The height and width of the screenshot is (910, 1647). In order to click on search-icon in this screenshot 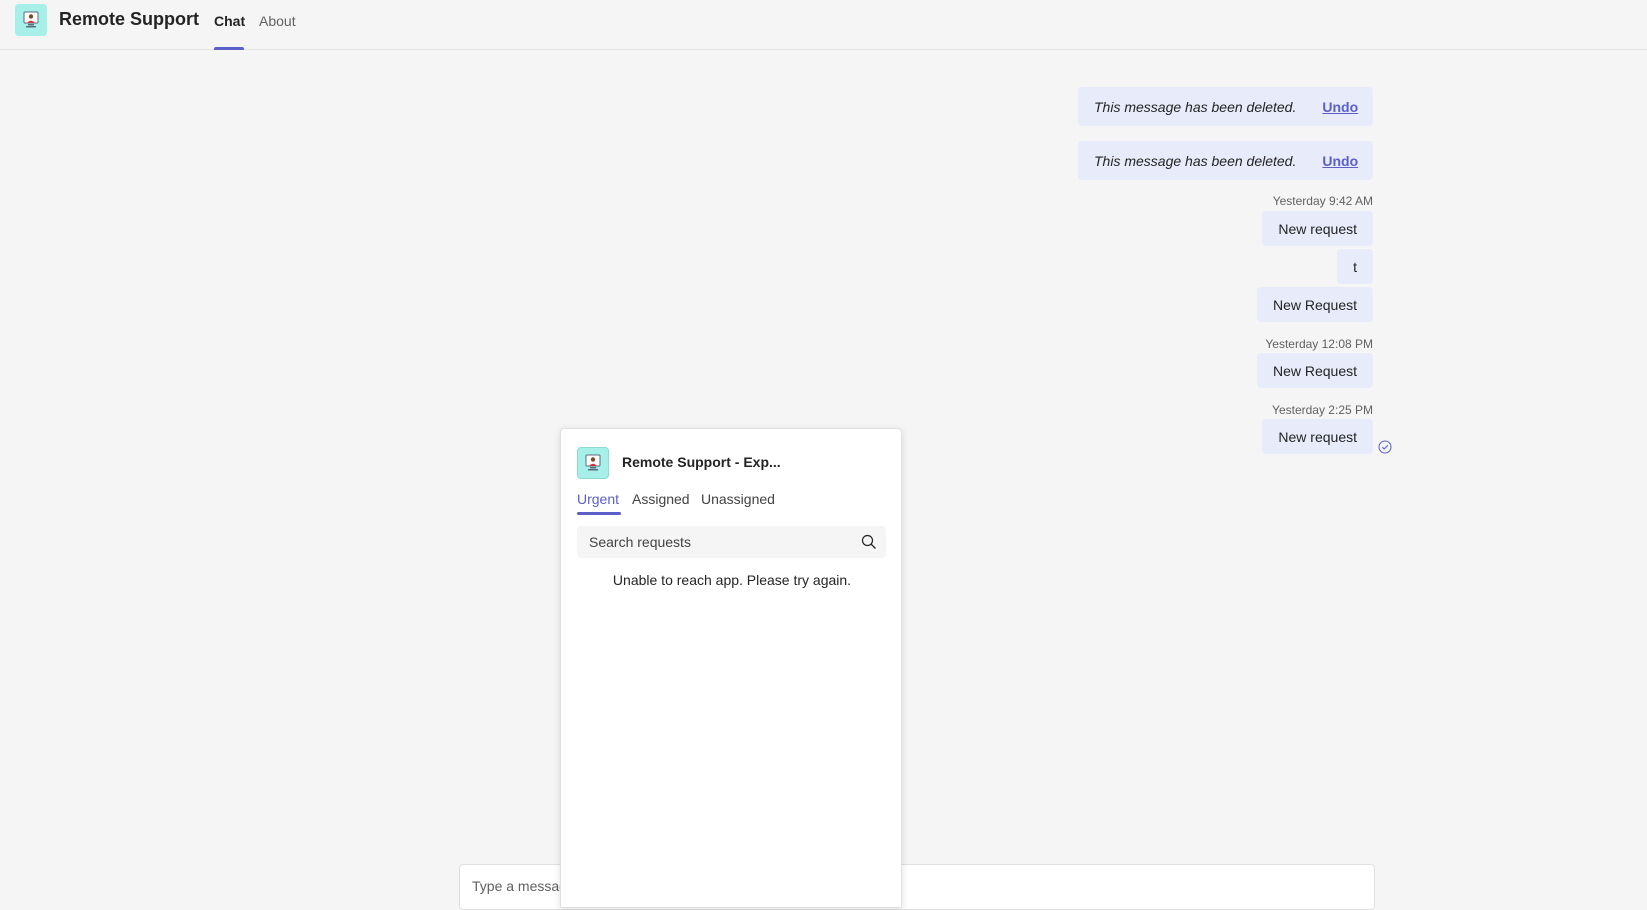, I will do `click(869, 542)`.